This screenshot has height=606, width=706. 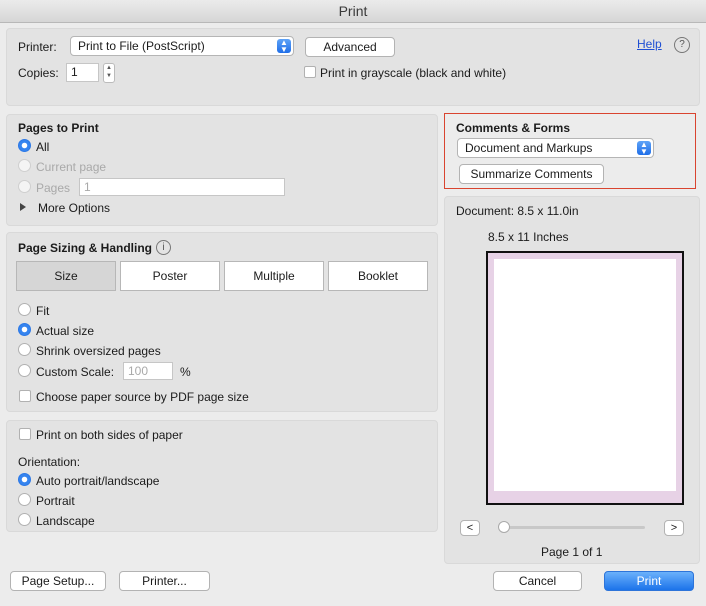 What do you see at coordinates (24, 349) in the screenshot?
I see `shrink-radio` at bounding box center [24, 349].